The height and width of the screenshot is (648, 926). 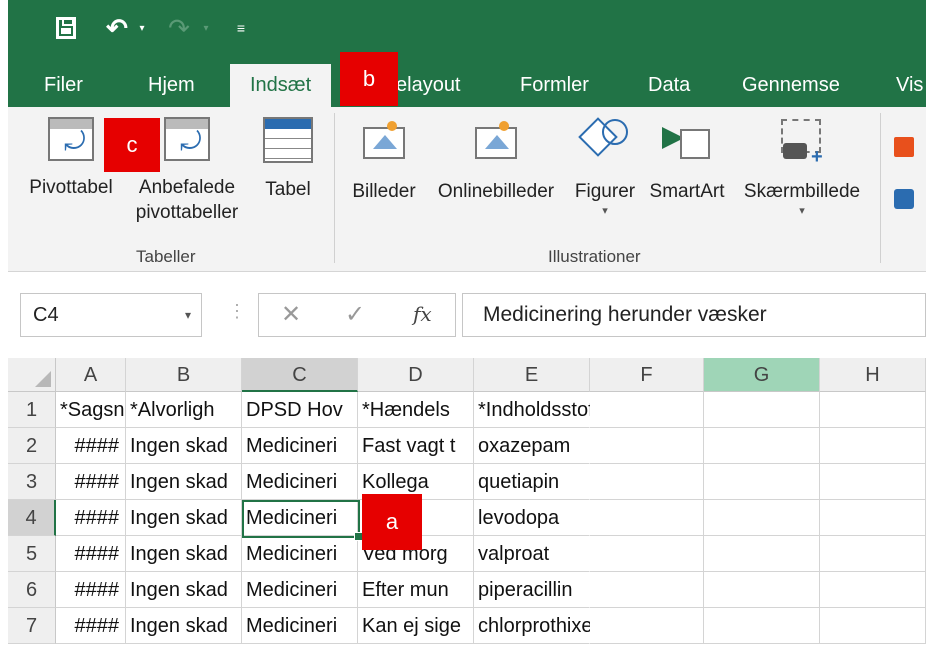 I want to click on table-cell: chlorprothixen, so click(x=539, y=626).